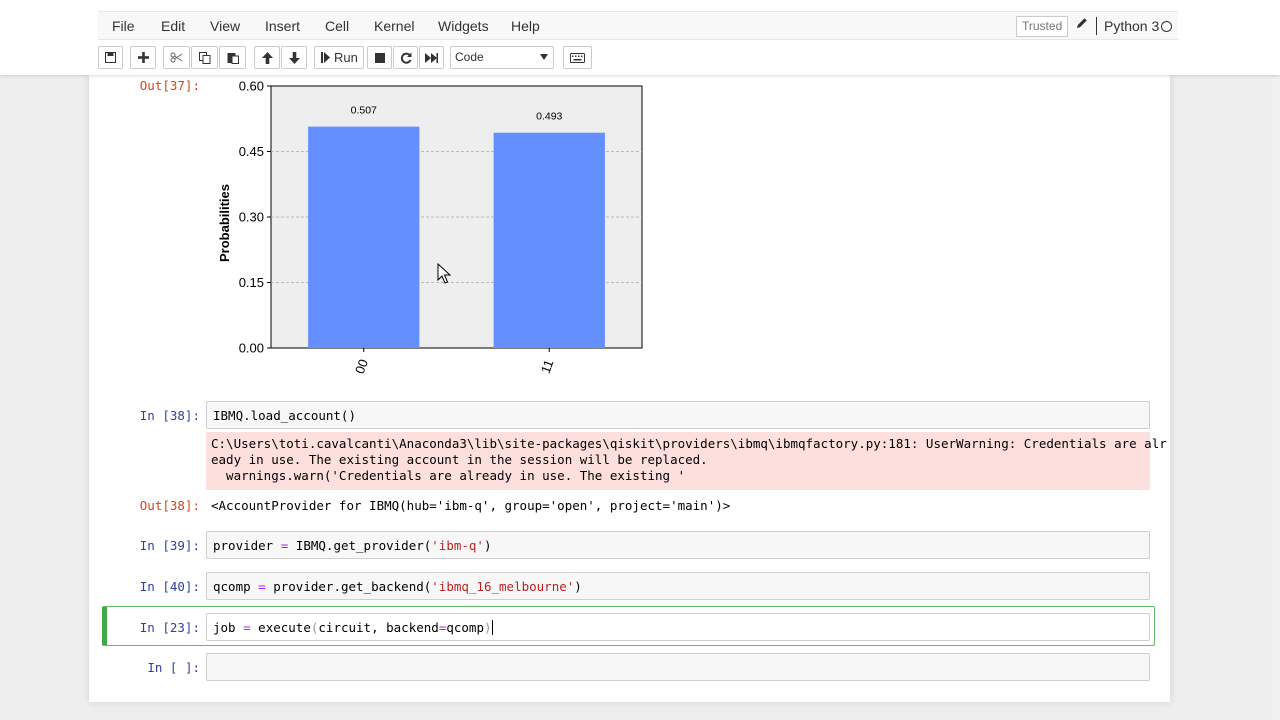 This screenshot has height=720, width=1280. I want to click on y-axis-label: Probabilities, so click(224, 223).